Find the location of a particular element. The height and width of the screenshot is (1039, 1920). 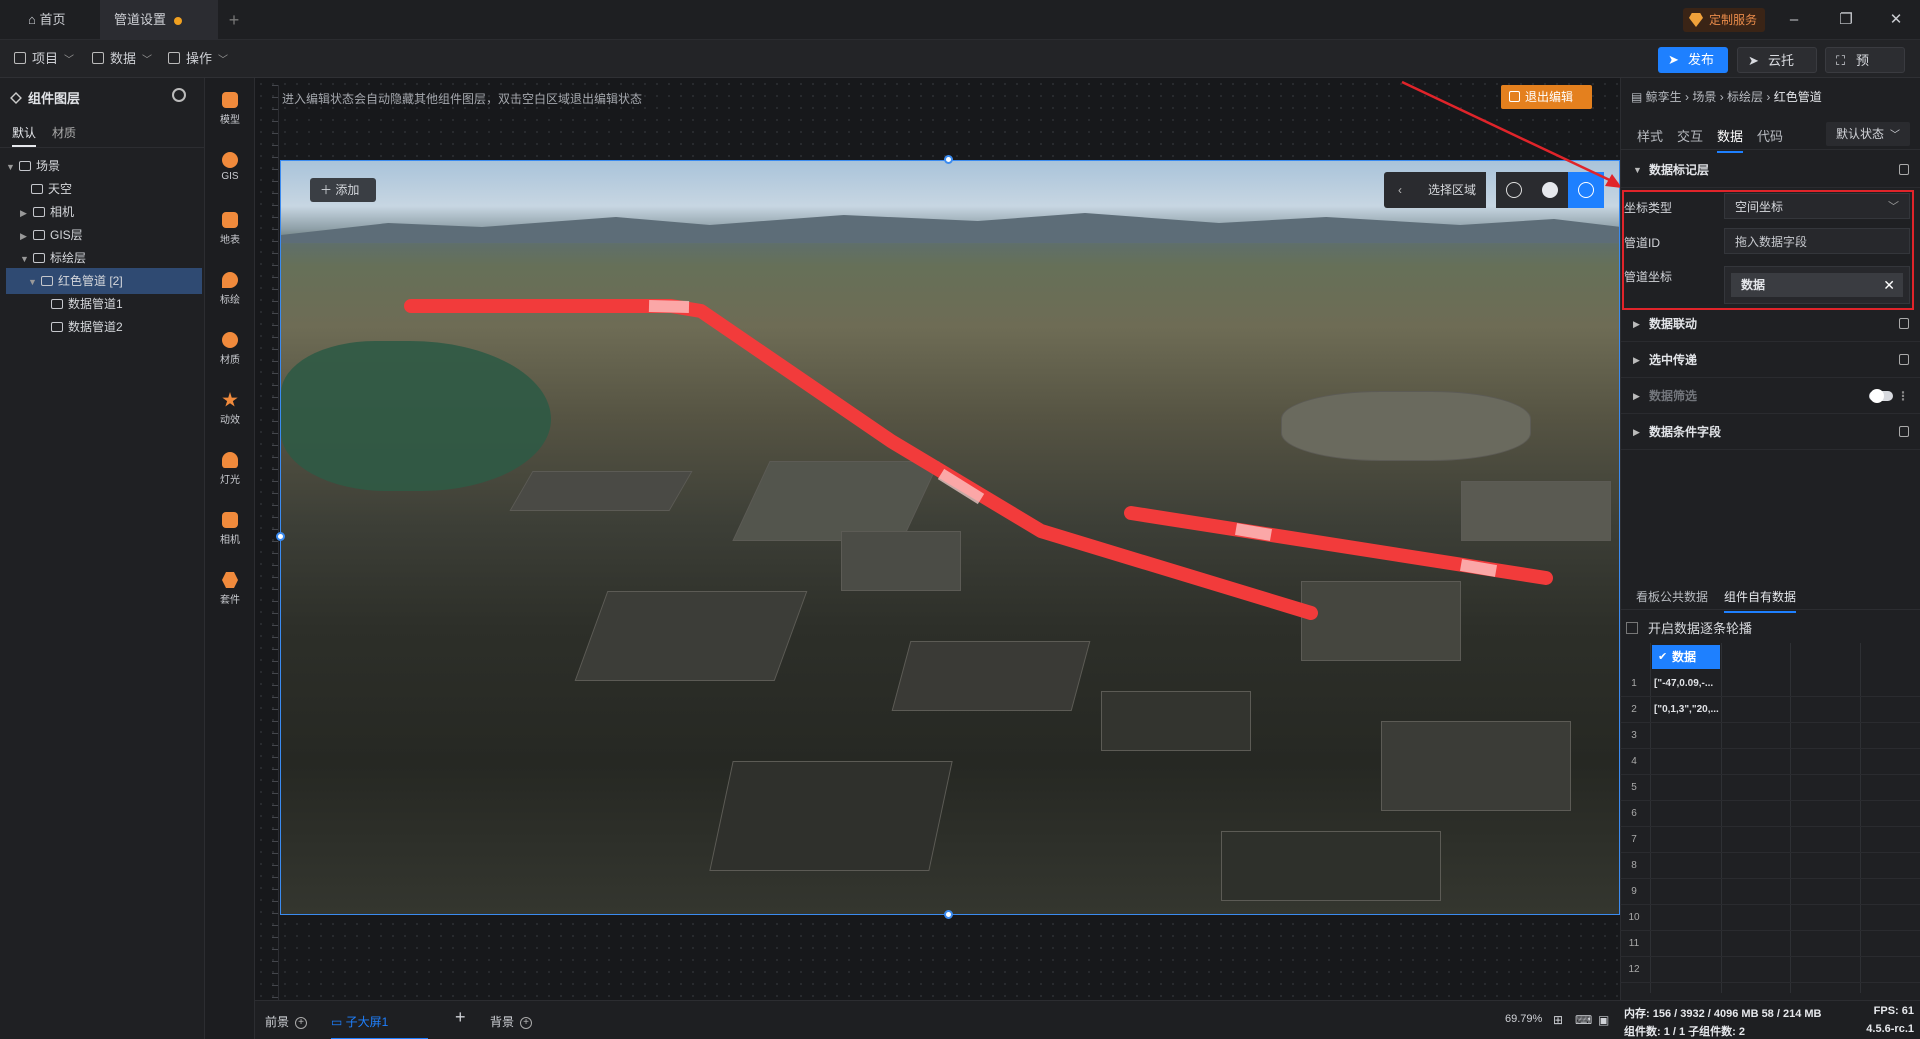

tab-style: 样式 is located at coordinates (1650, 135).